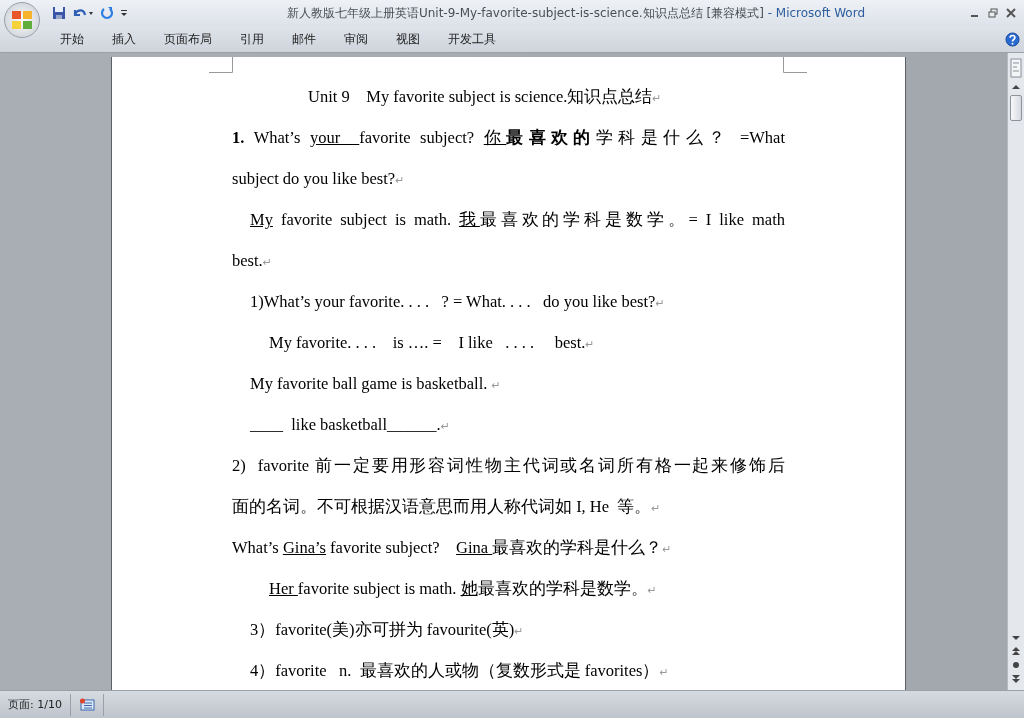 This screenshot has height=718, width=1024. I want to click on document-text: 3）favorite(美)亦可拼为 favourite(英)↵, so click(387, 630).